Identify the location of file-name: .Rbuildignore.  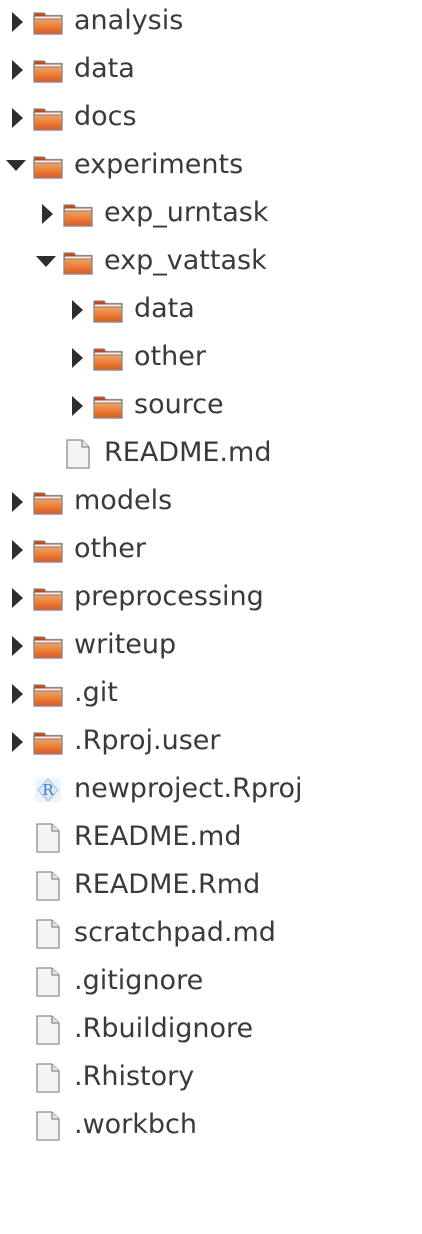
(164, 1028).